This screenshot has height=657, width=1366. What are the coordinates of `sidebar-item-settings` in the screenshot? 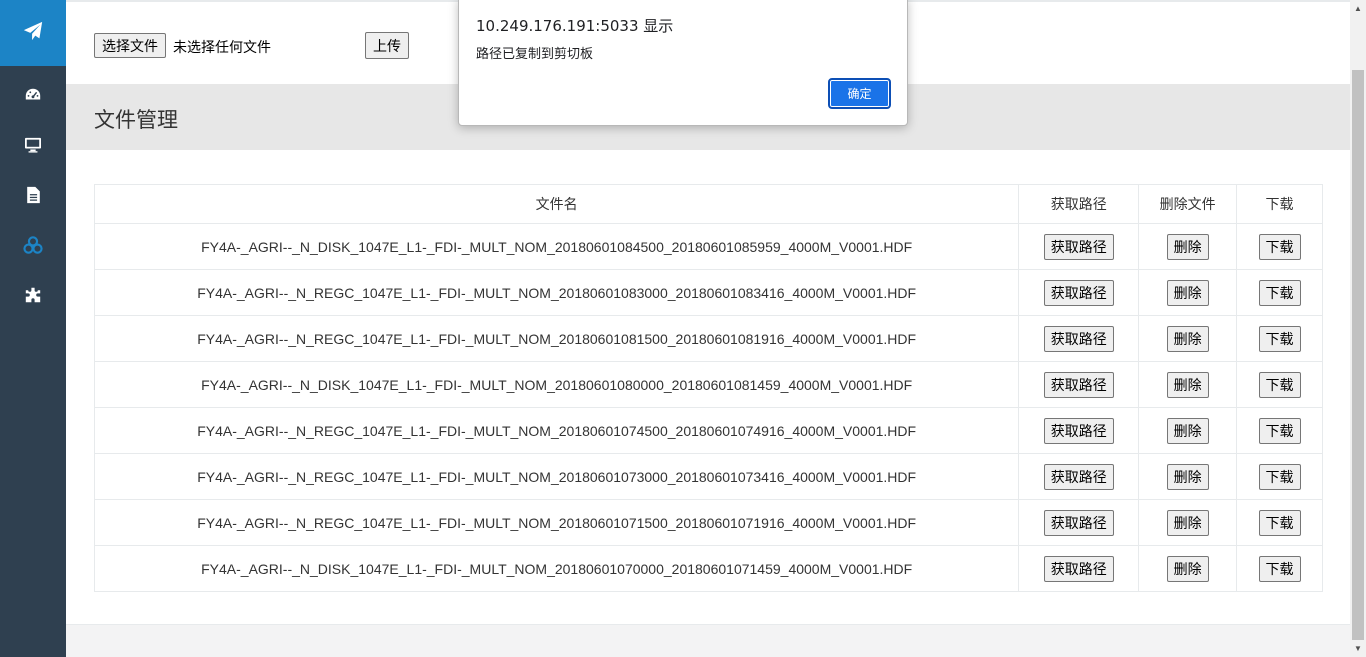 It's located at (33, 295).